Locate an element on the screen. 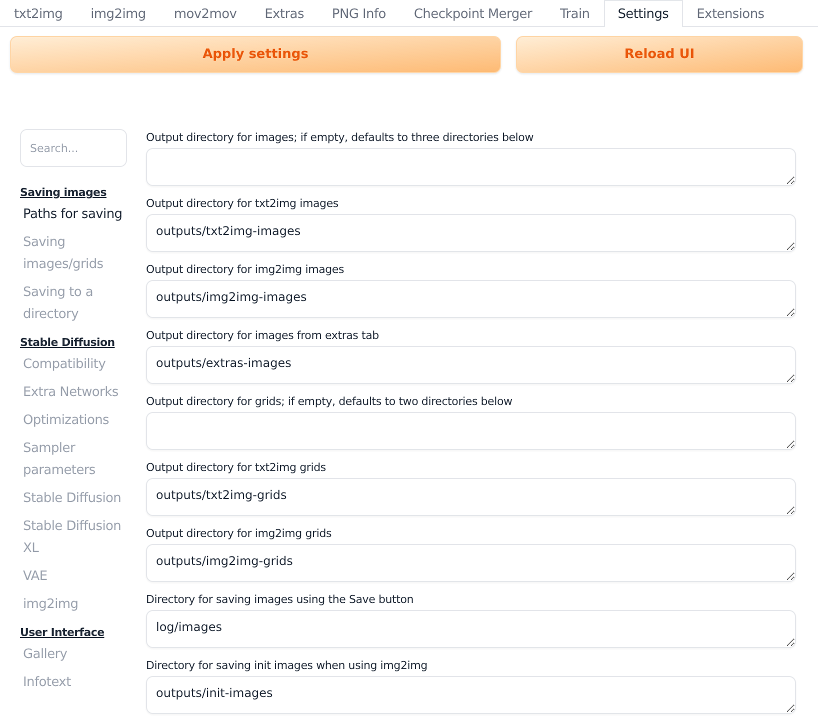  tab: Extensions is located at coordinates (730, 13).